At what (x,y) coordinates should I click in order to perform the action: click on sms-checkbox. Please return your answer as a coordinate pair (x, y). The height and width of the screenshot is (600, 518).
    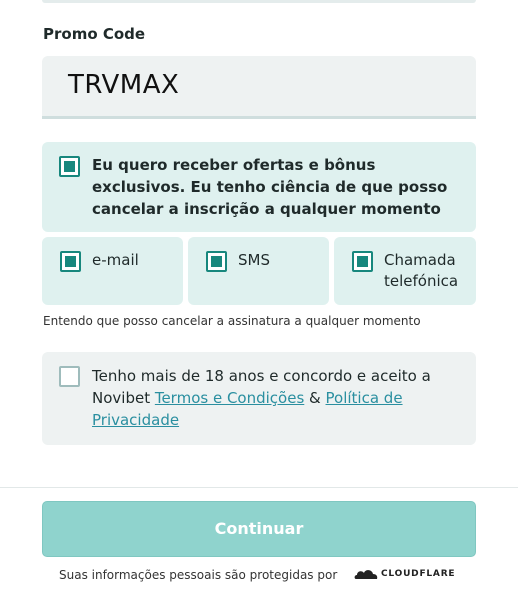
    Looking at the image, I should click on (216, 261).